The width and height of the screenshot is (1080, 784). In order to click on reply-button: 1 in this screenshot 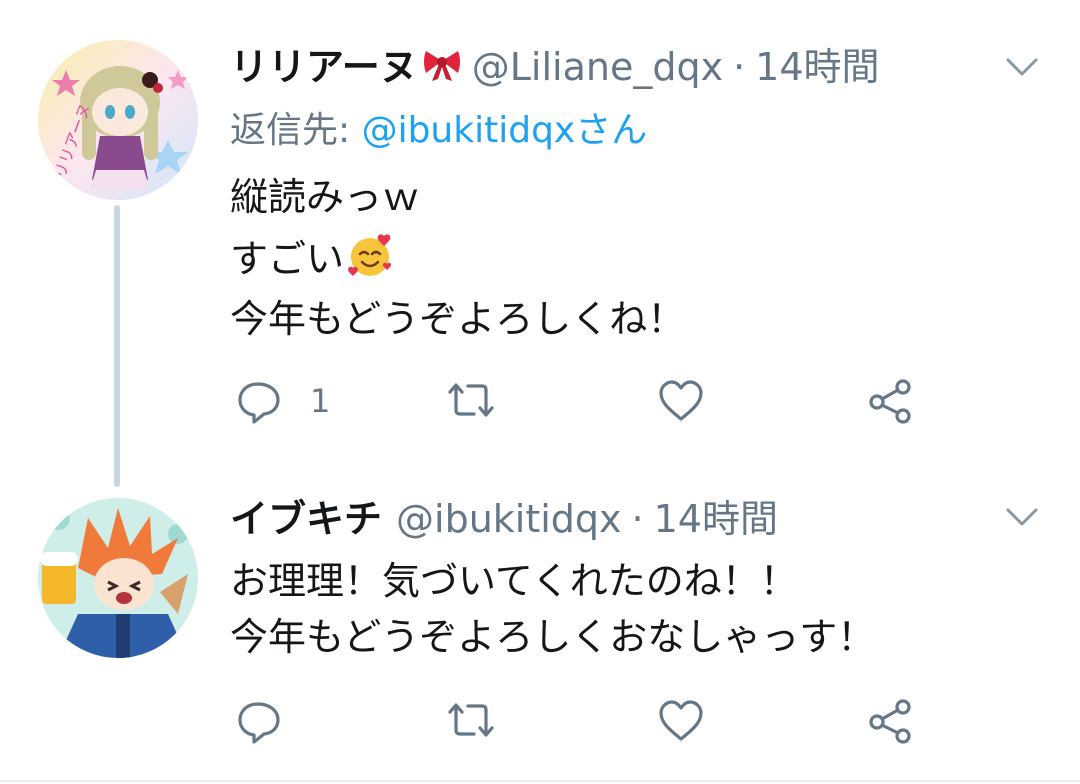, I will do `click(289, 401)`.